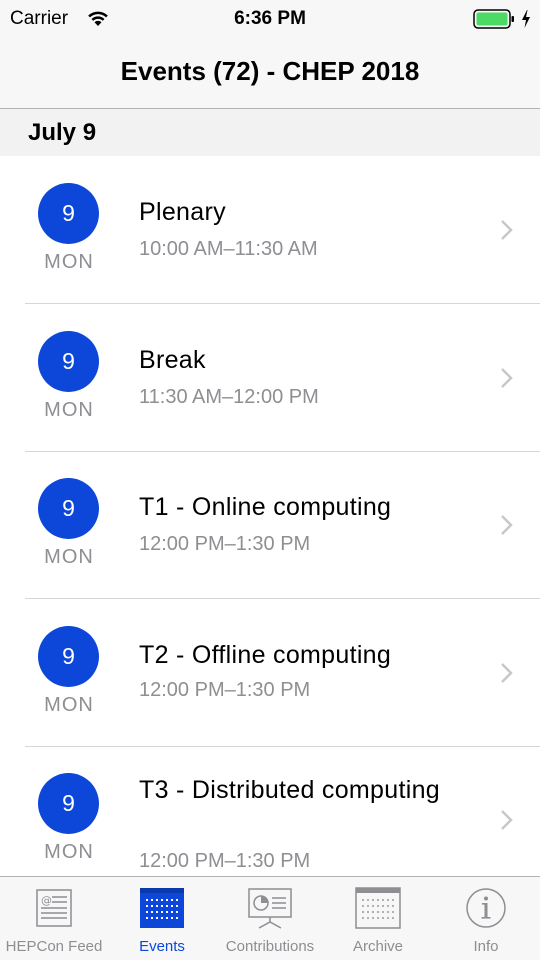  What do you see at coordinates (182, 212) in the screenshot?
I see `event-title: Plenary` at bounding box center [182, 212].